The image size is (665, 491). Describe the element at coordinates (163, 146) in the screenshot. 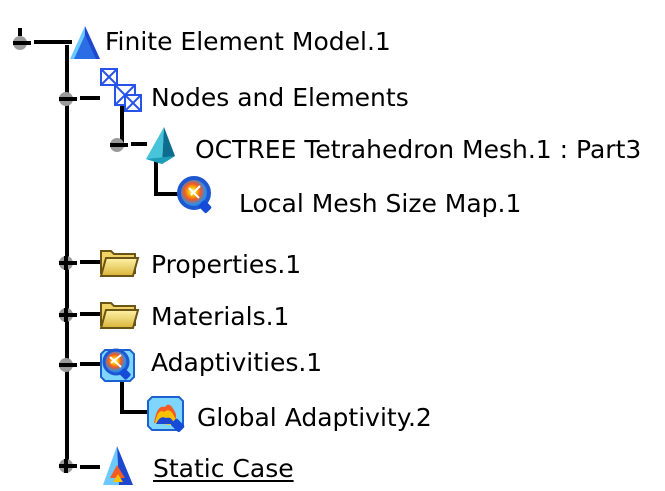

I see `mesh-icon` at that location.